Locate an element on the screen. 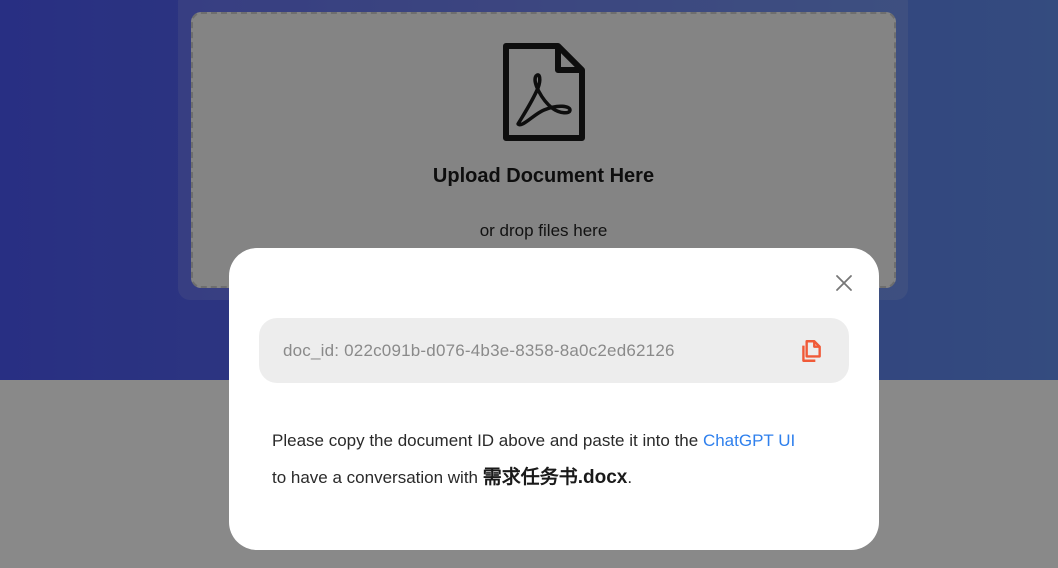 Image resolution: width=1058 pixels, height=568 pixels. message-text-2: to have a conversation with is located at coordinates (377, 477).